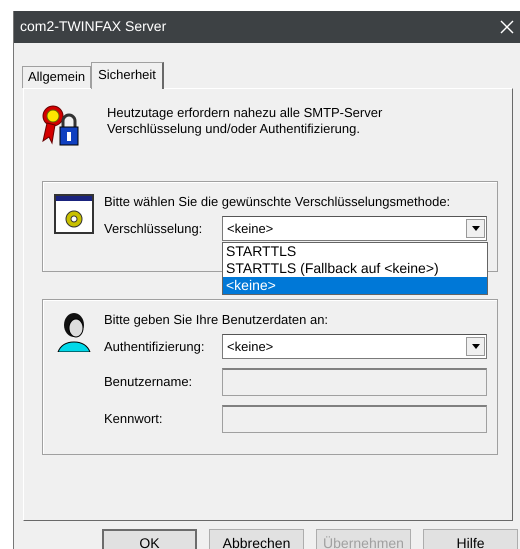 This screenshot has height=549, width=520. What do you see at coordinates (355, 251) in the screenshot?
I see `dropdown-option: STARTTLS` at bounding box center [355, 251].